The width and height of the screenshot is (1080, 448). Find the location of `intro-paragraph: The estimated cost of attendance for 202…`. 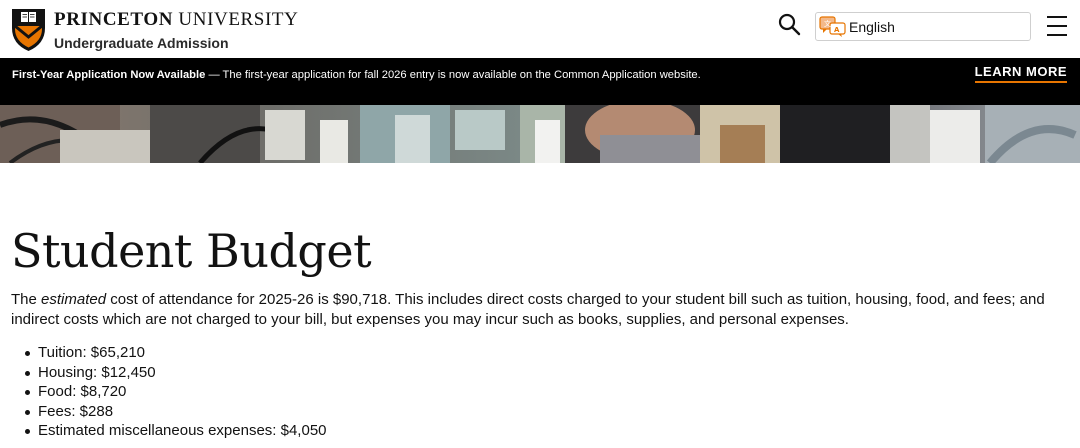

intro-paragraph: The estimated cost of attendance for 202… is located at coordinates (541, 310).